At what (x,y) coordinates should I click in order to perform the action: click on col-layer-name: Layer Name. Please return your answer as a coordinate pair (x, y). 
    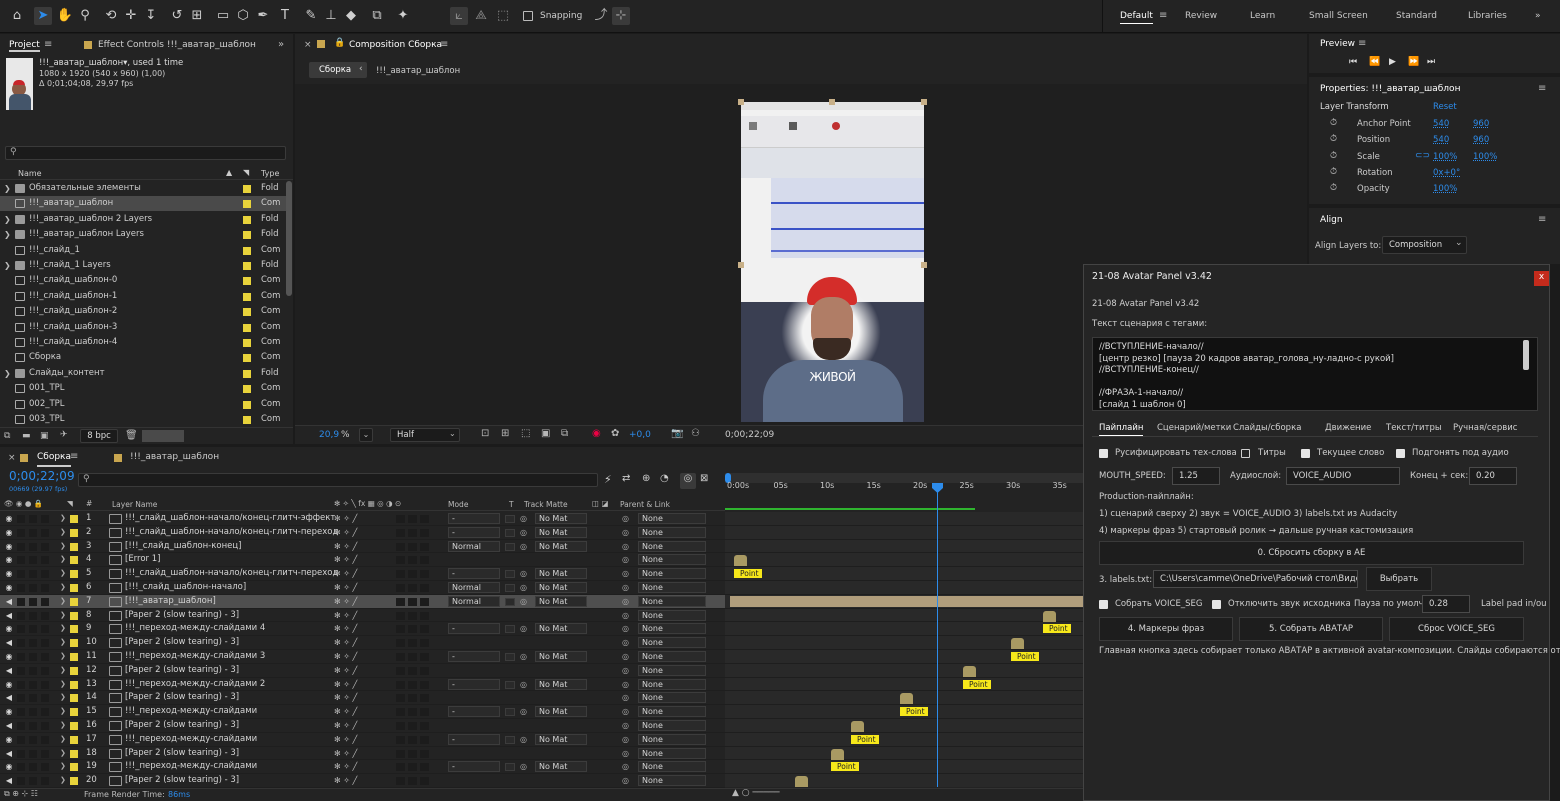
    Looking at the image, I should click on (134, 504).